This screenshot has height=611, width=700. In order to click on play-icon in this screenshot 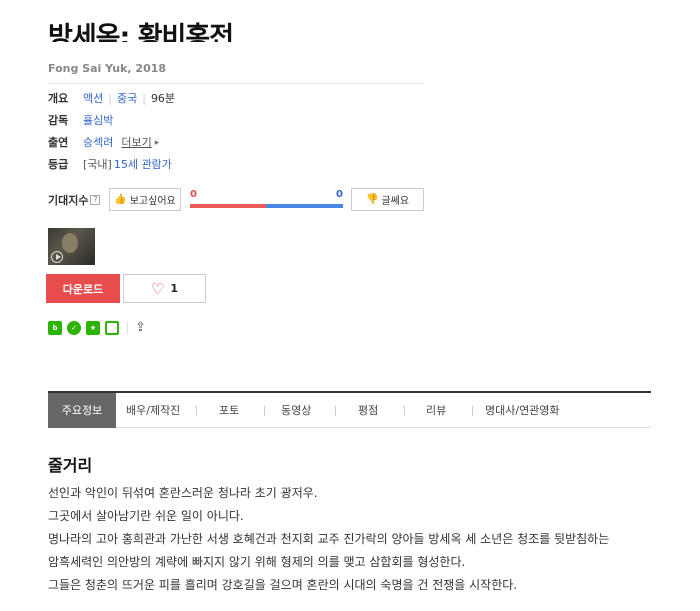, I will do `click(57, 257)`.